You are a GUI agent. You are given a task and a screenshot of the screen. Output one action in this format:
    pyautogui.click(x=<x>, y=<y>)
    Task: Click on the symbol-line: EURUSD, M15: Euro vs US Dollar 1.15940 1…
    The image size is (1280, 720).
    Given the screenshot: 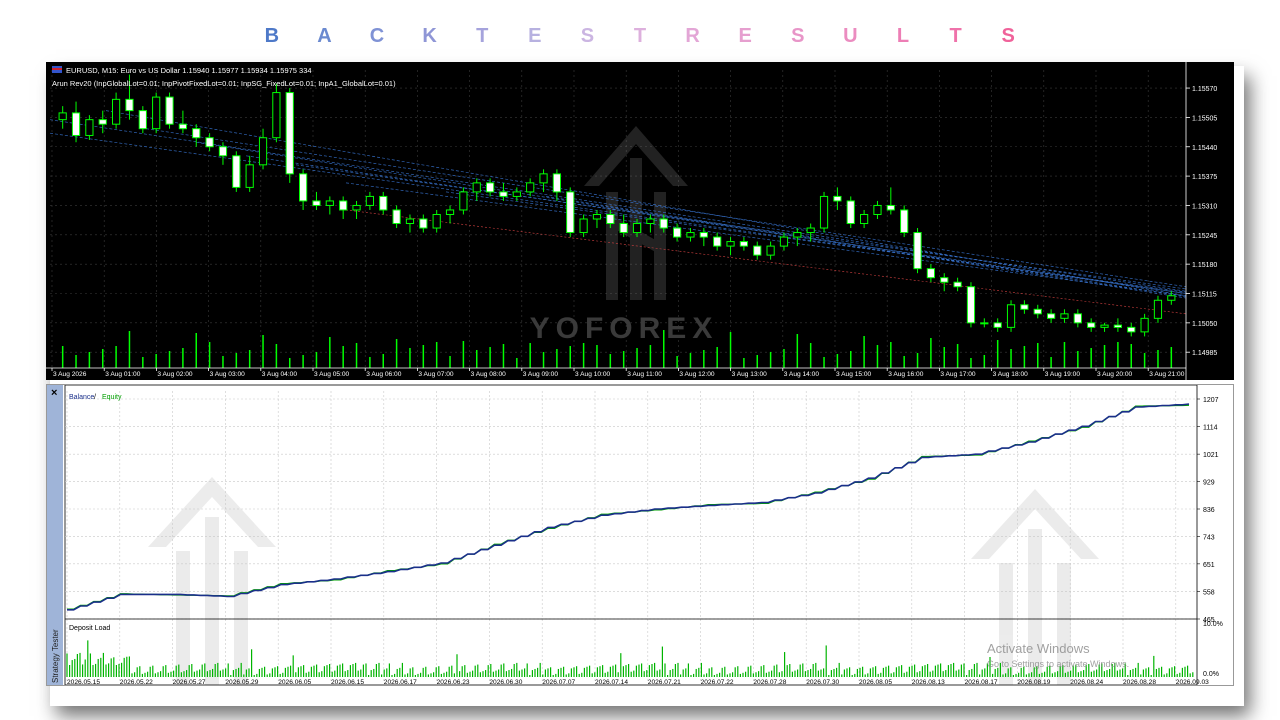 What is the action you would take?
    pyautogui.click(x=189, y=70)
    